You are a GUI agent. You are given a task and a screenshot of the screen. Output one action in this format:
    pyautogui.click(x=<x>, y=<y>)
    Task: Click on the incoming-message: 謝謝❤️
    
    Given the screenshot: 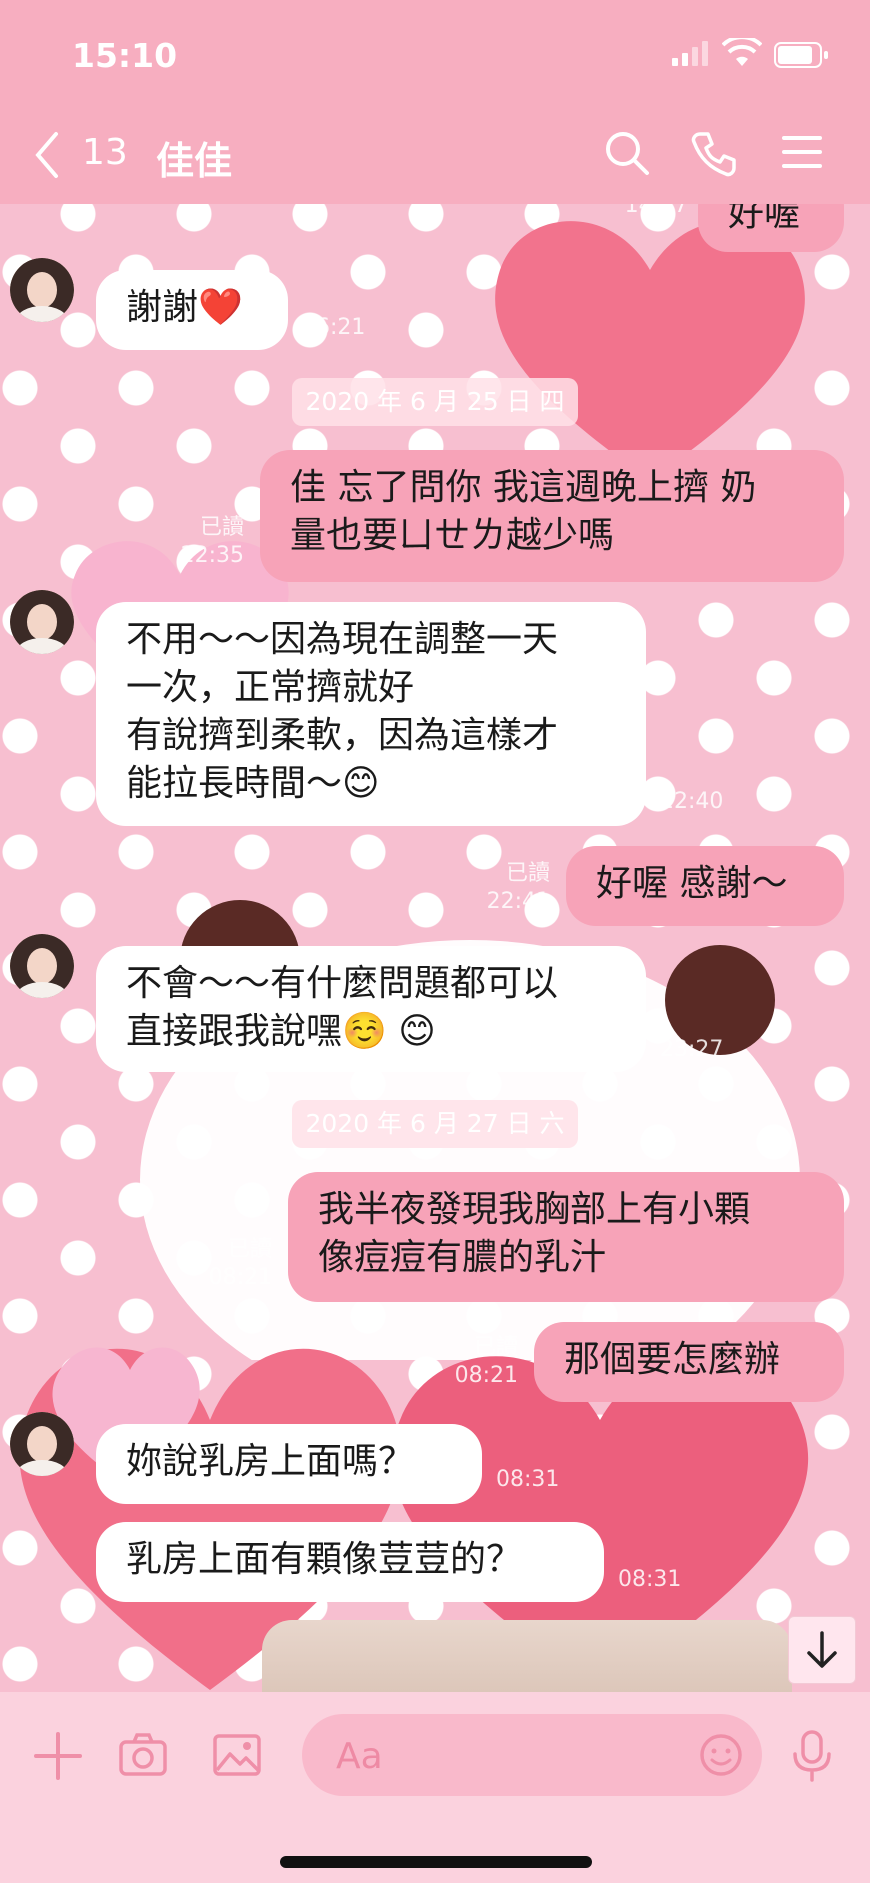 What is the action you would take?
    pyautogui.click(x=192, y=310)
    